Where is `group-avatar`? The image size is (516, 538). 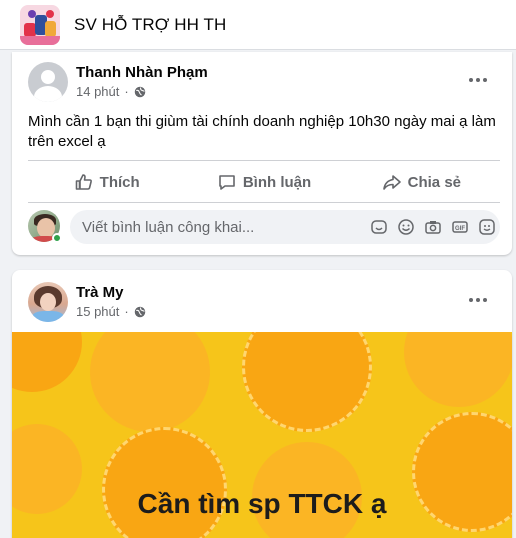
group-avatar is located at coordinates (40, 24).